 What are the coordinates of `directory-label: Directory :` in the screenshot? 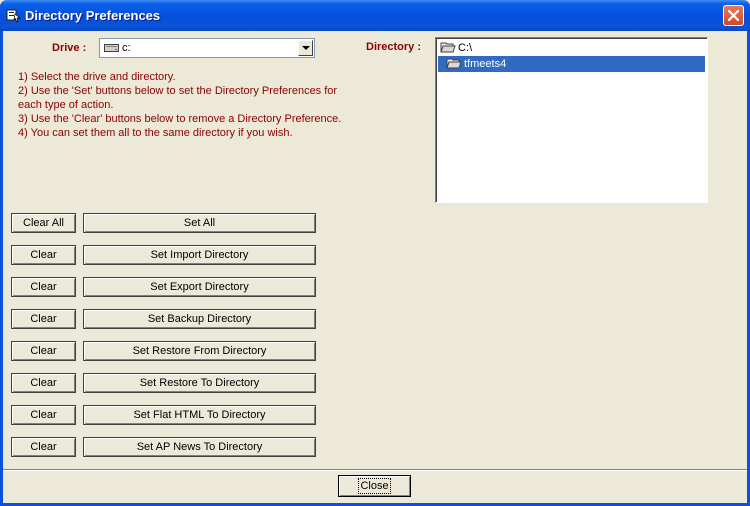 It's located at (394, 47).